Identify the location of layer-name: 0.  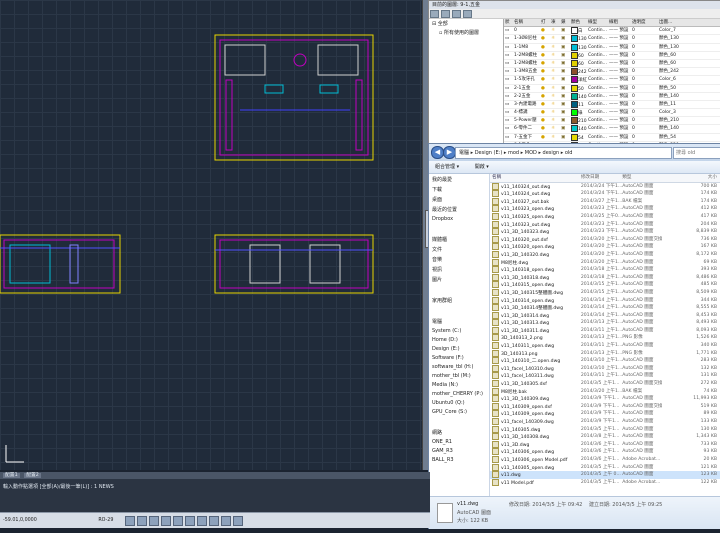
(526, 30).